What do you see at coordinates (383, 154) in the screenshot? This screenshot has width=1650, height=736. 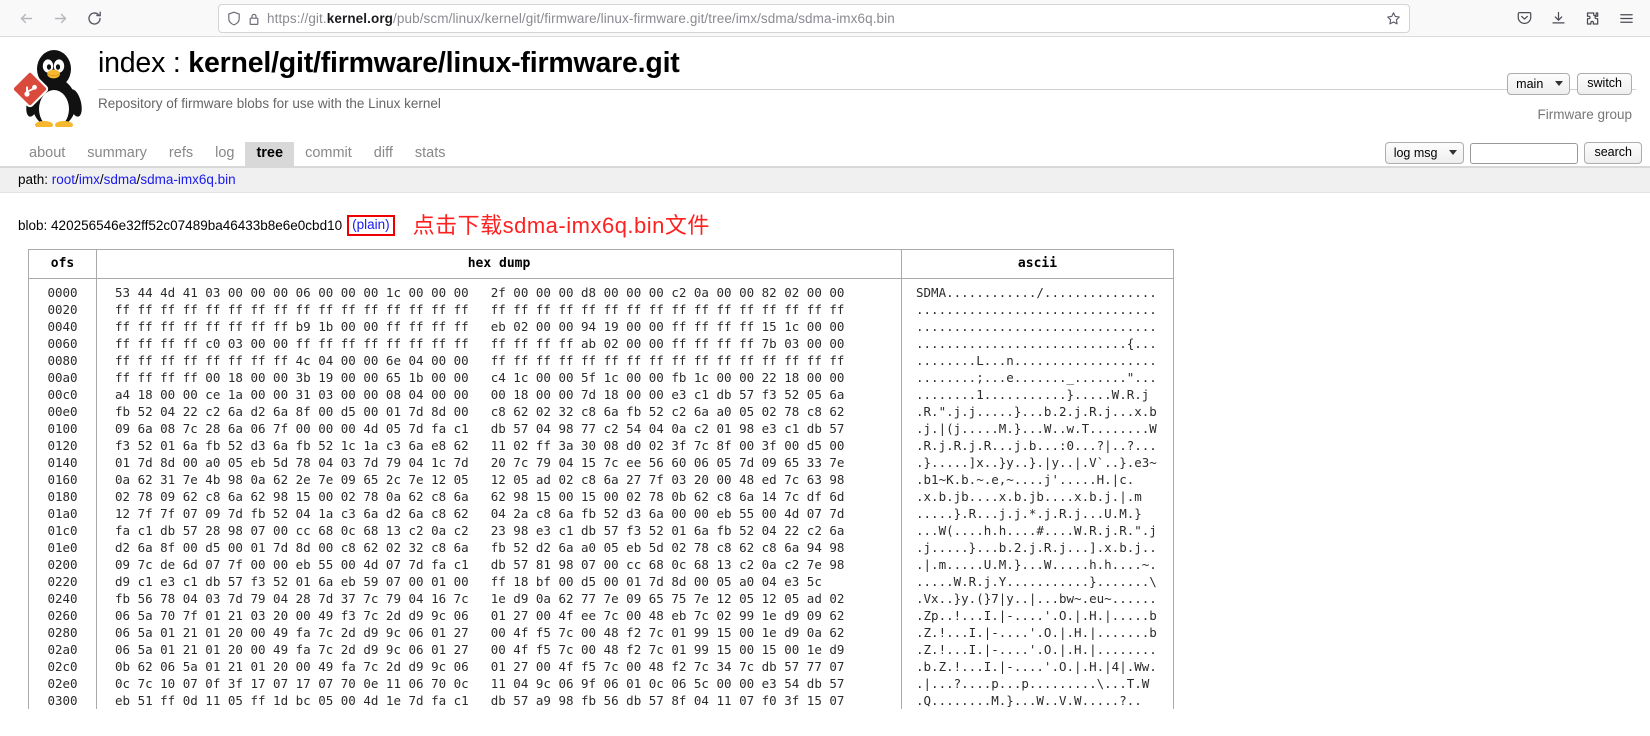 I see `tab-diff: diff` at bounding box center [383, 154].